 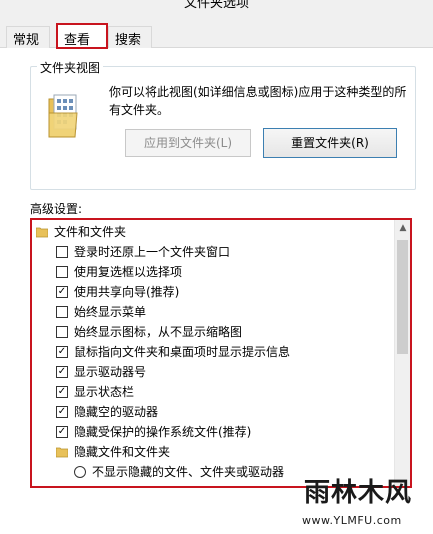 What do you see at coordinates (63, 116) in the screenshot?
I see `folder-view-icon` at bounding box center [63, 116].